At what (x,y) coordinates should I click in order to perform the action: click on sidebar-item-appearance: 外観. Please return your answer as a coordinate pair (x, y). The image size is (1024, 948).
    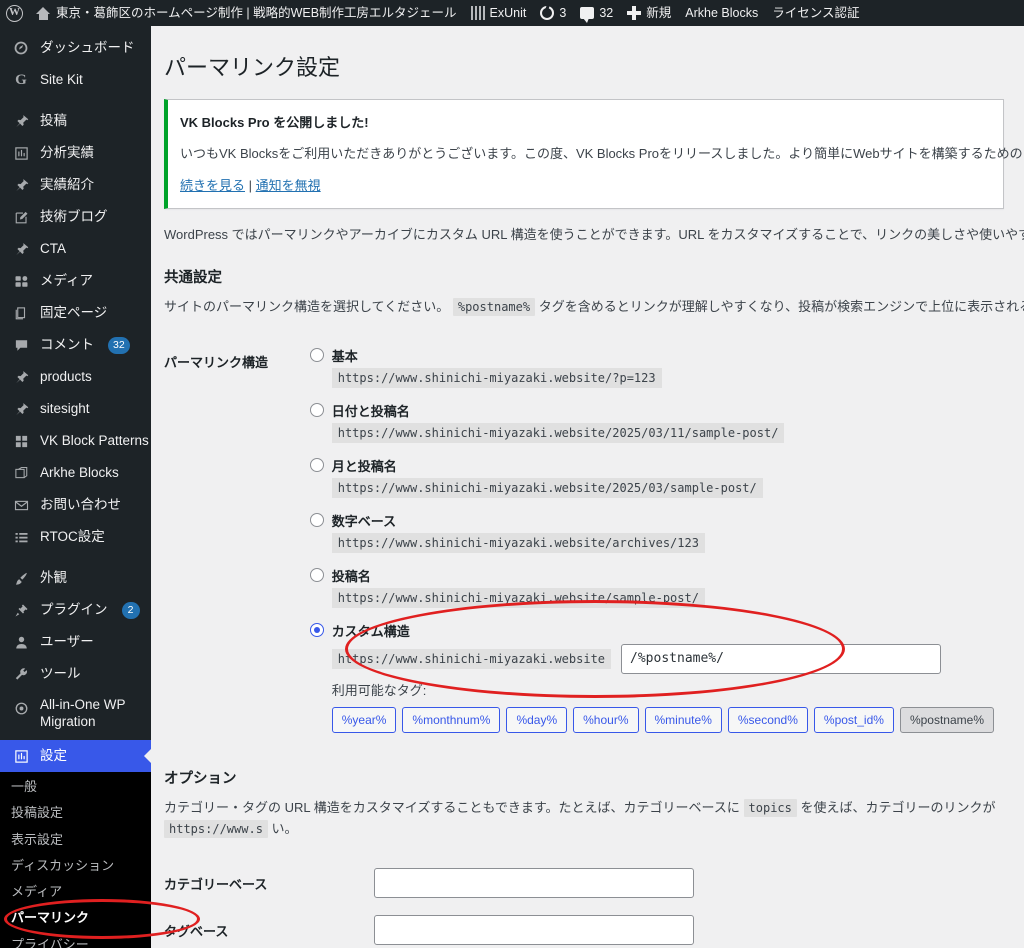
    Looking at the image, I should click on (75, 578).